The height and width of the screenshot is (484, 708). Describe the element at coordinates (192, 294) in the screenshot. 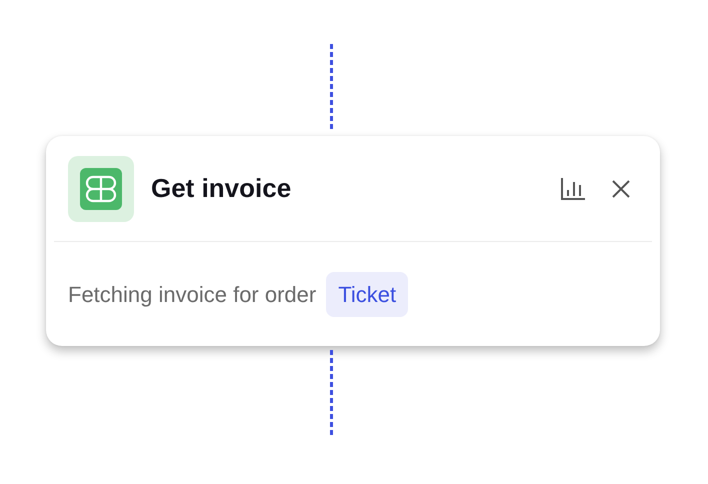

I see `step-description: Fetching invoice for order` at that location.